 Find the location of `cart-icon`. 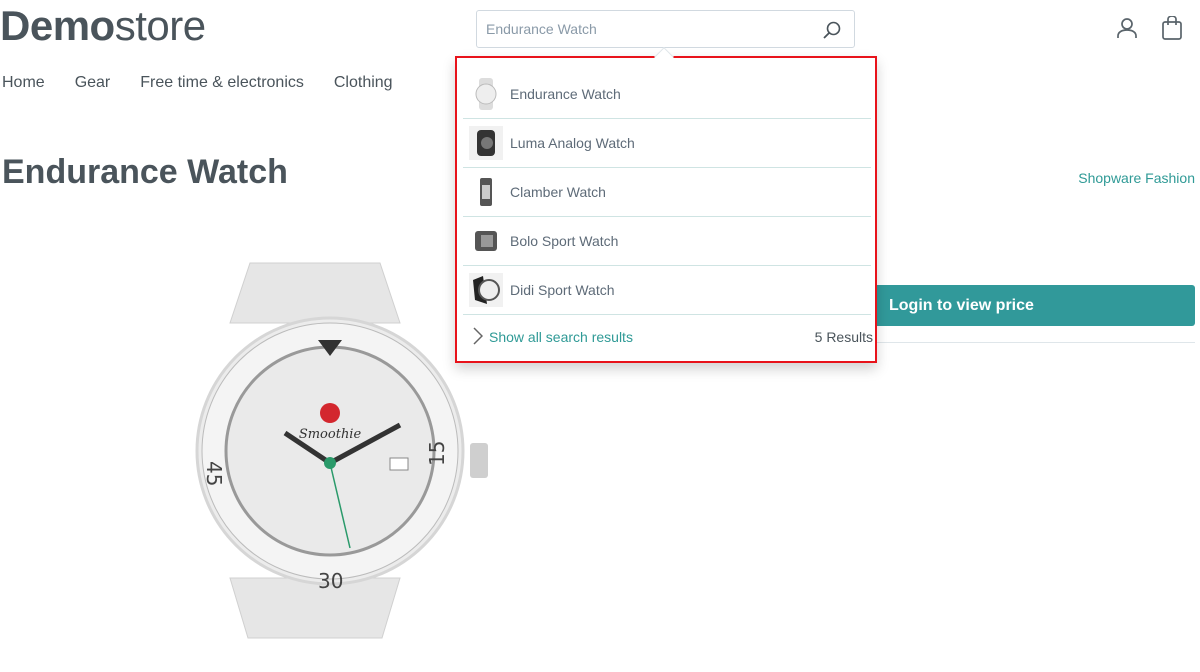

cart-icon is located at coordinates (1172, 30).